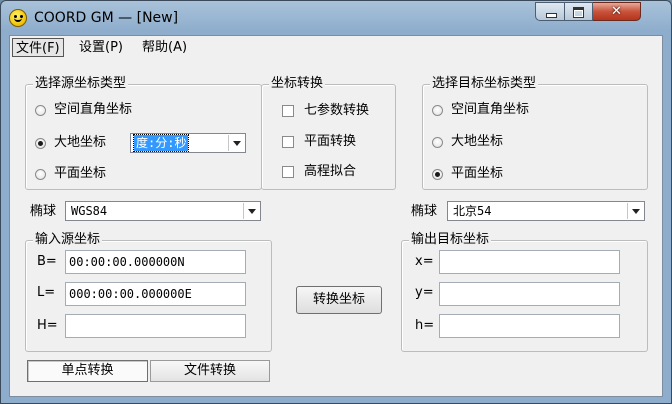 Image resolution: width=672 pixels, height=404 pixels. I want to click on maximize-icon, so click(578, 11).